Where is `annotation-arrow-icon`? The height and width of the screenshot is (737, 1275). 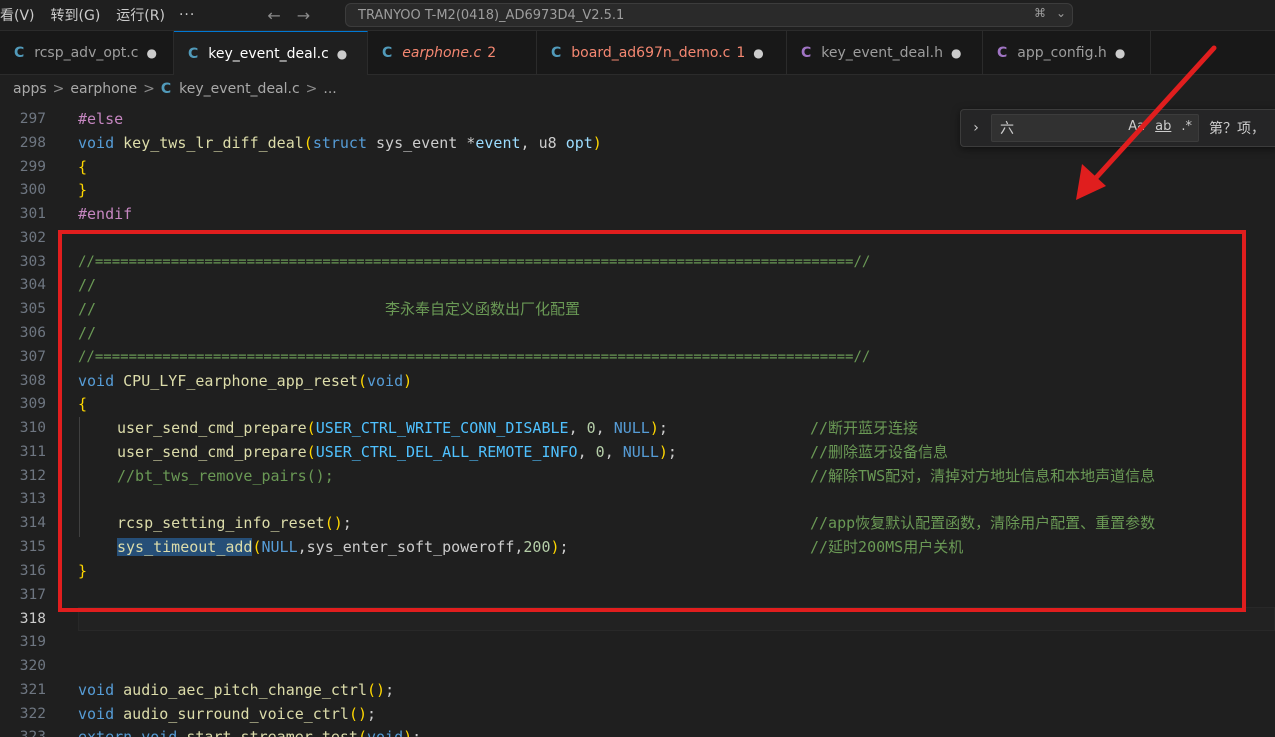 annotation-arrow-icon is located at coordinates (1146, 122).